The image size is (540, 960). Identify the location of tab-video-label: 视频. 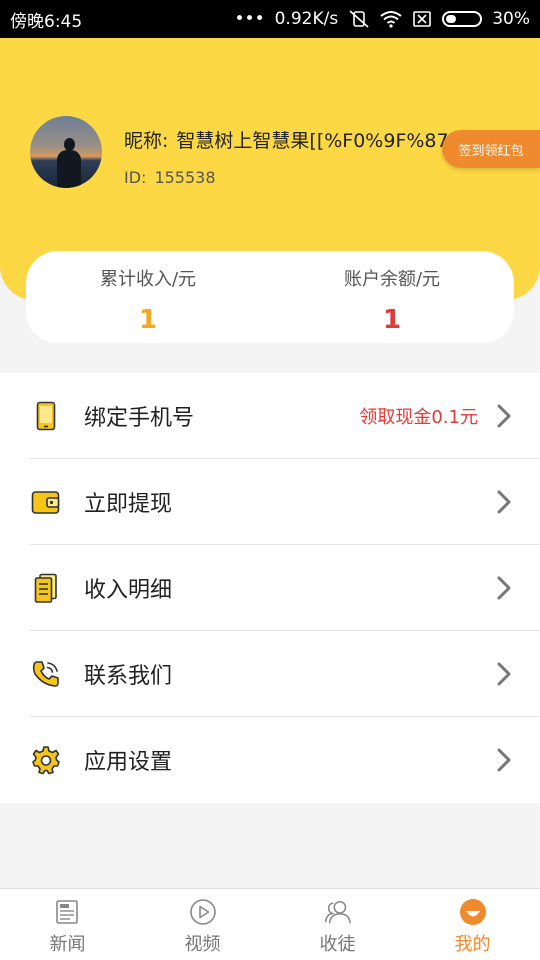
(202, 944).